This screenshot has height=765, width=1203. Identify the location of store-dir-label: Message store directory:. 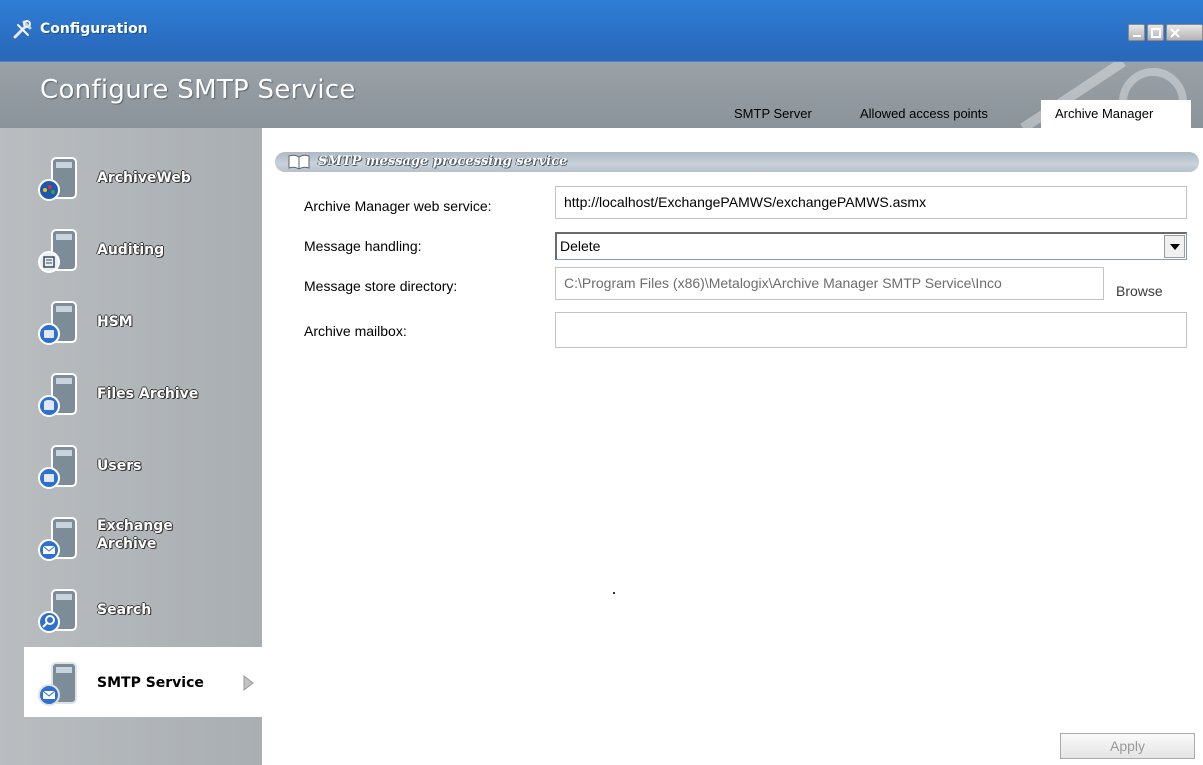
(381, 286).